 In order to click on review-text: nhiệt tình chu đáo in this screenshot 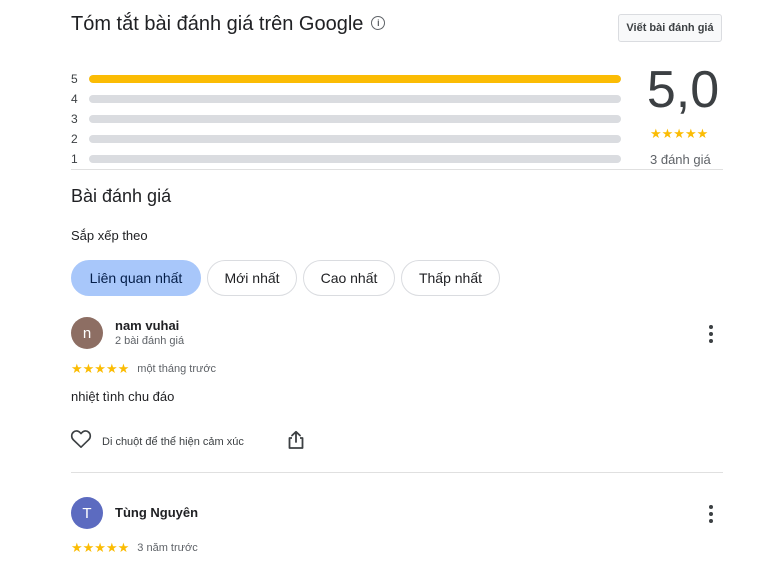, I will do `click(123, 396)`.